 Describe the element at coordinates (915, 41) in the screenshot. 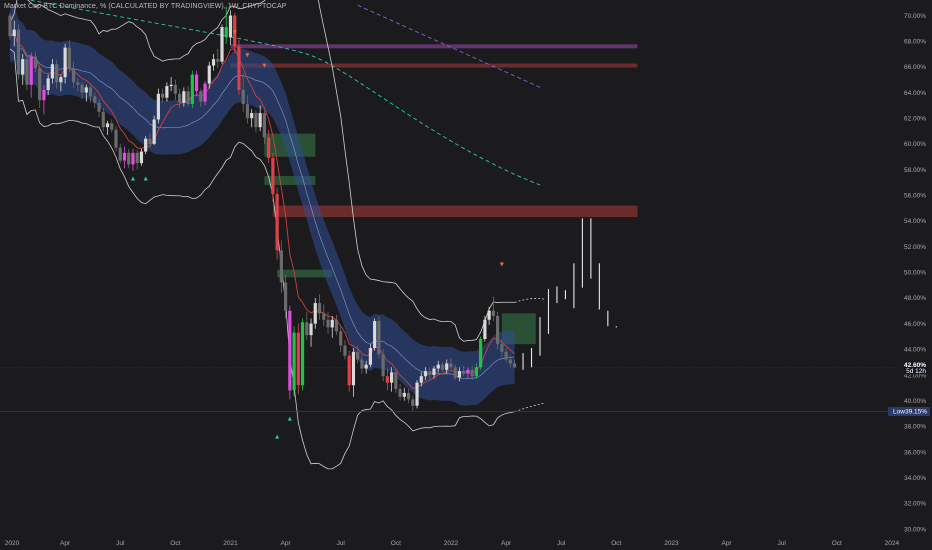

I see `y-tick-label: 68.00%` at that location.